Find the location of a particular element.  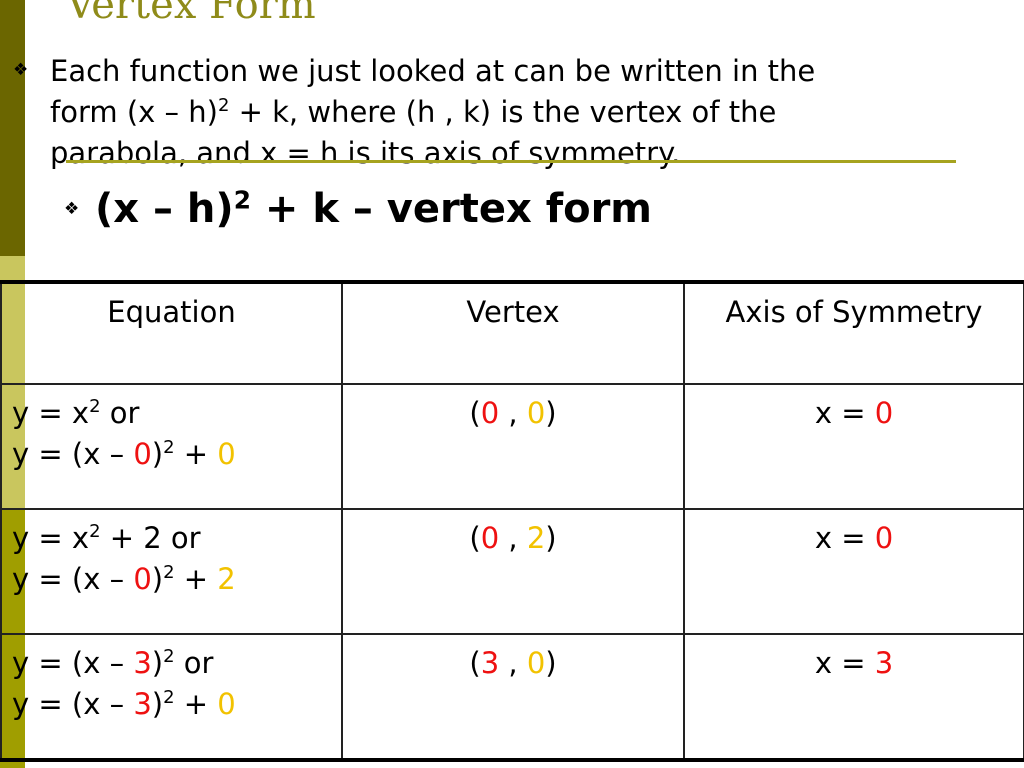

vertex-cell: (0 , 2) is located at coordinates (513, 571).